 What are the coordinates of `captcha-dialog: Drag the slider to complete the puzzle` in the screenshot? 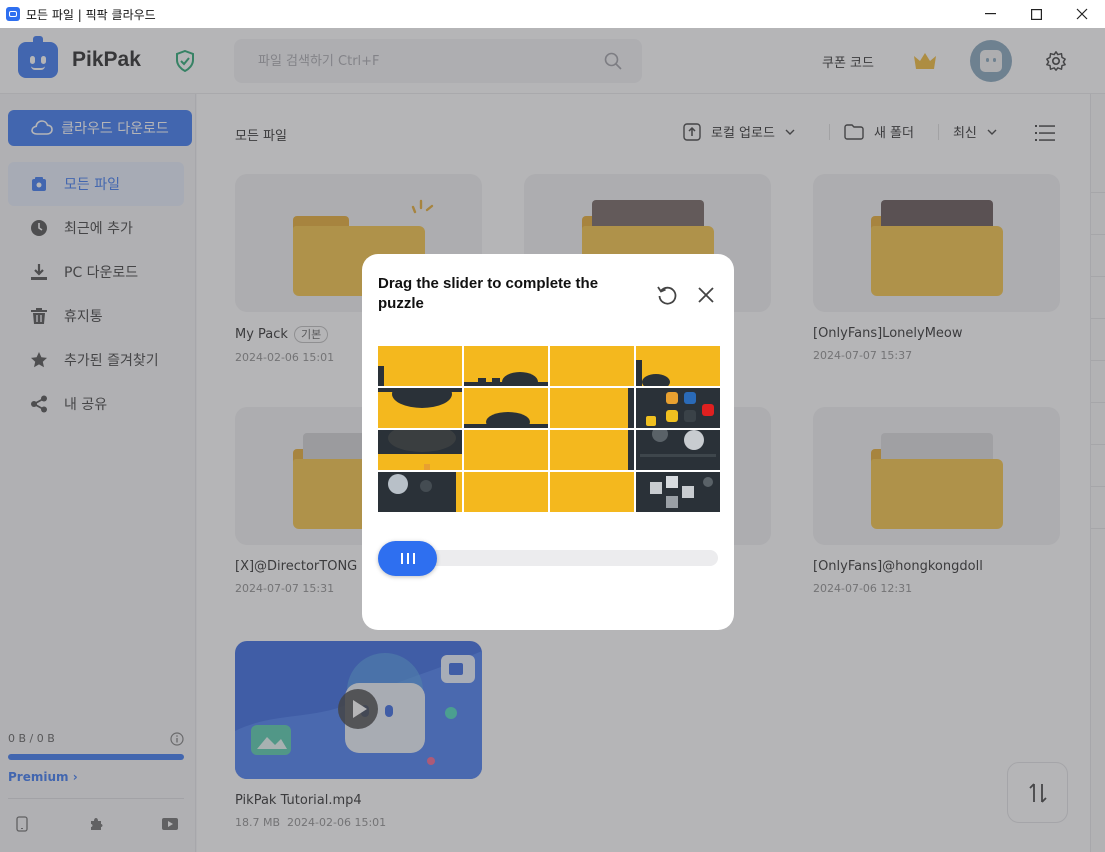 It's located at (548, 442).